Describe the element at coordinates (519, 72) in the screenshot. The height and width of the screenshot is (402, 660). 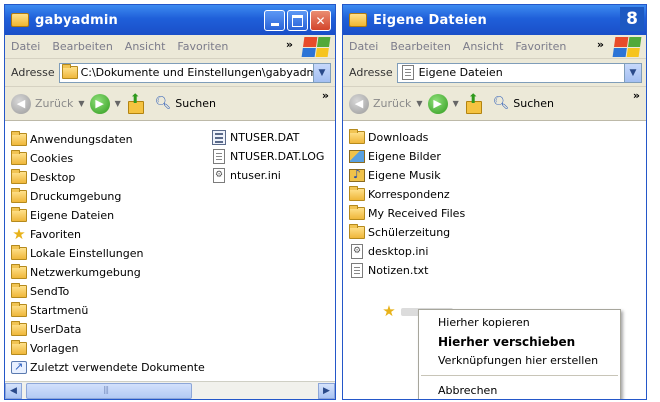
I see `address-field: Eigene Dateien ▼` at that location.